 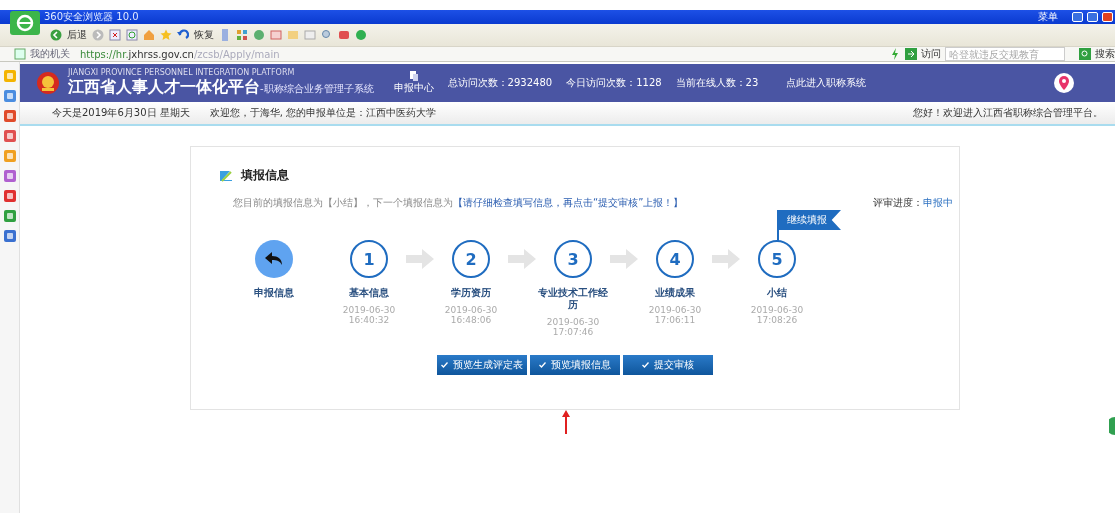 What do you see at coordinates (931, 54) in the screenshot?
I see `visit-button: 访问` at bounding box center [931, 54].